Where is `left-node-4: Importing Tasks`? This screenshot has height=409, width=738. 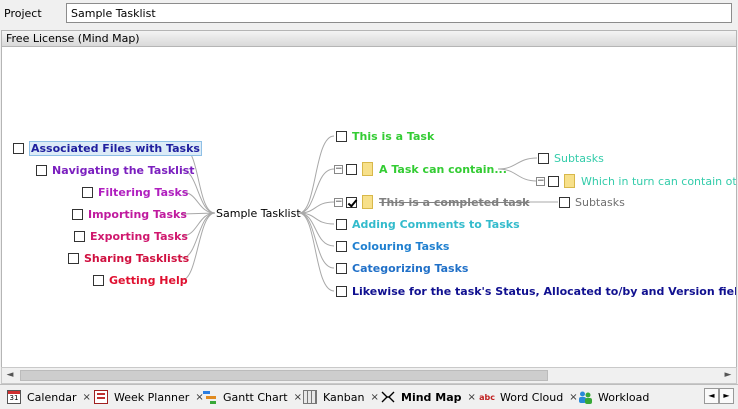 left-node-4: Importing Tasks is located at coordinates (129, 214).